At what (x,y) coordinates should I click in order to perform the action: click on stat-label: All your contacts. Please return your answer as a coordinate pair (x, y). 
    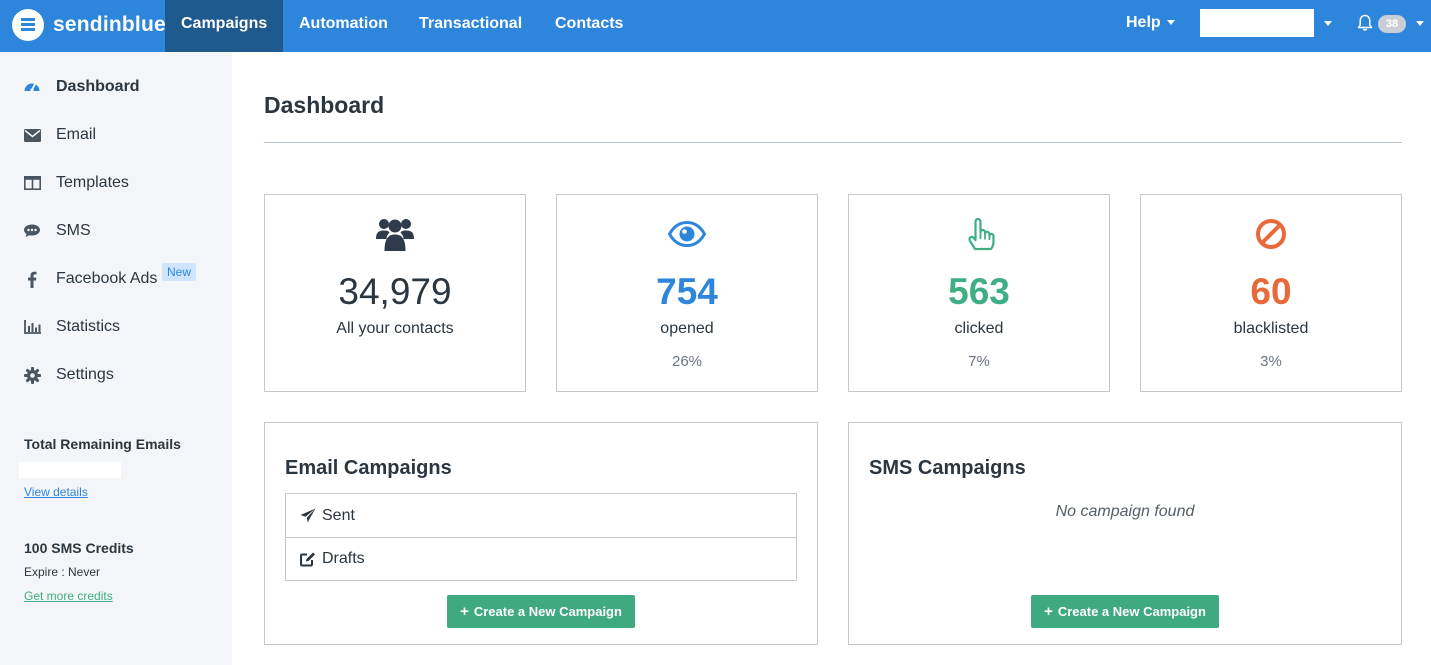
    Looking at the image, I should click on (395, 328).